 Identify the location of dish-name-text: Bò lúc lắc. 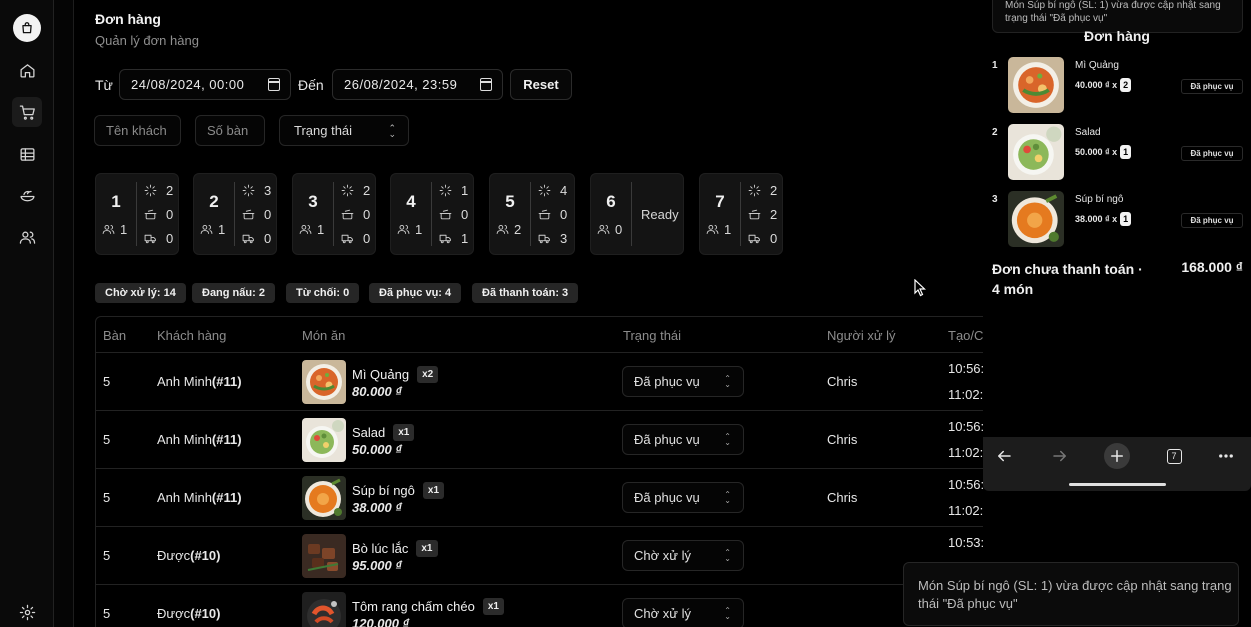
(380, 548).